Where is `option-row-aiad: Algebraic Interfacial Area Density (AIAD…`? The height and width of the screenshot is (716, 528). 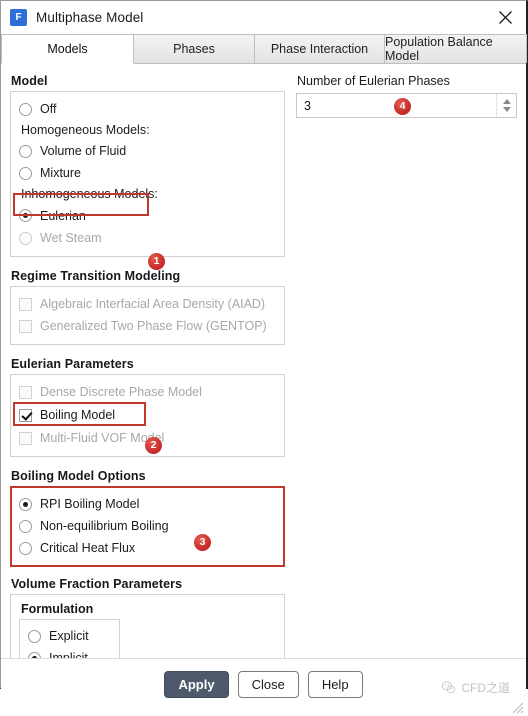
option-row-aiad: Algebraic Interfacial Area Density (AIAD… is located at coordinates (147, 304).